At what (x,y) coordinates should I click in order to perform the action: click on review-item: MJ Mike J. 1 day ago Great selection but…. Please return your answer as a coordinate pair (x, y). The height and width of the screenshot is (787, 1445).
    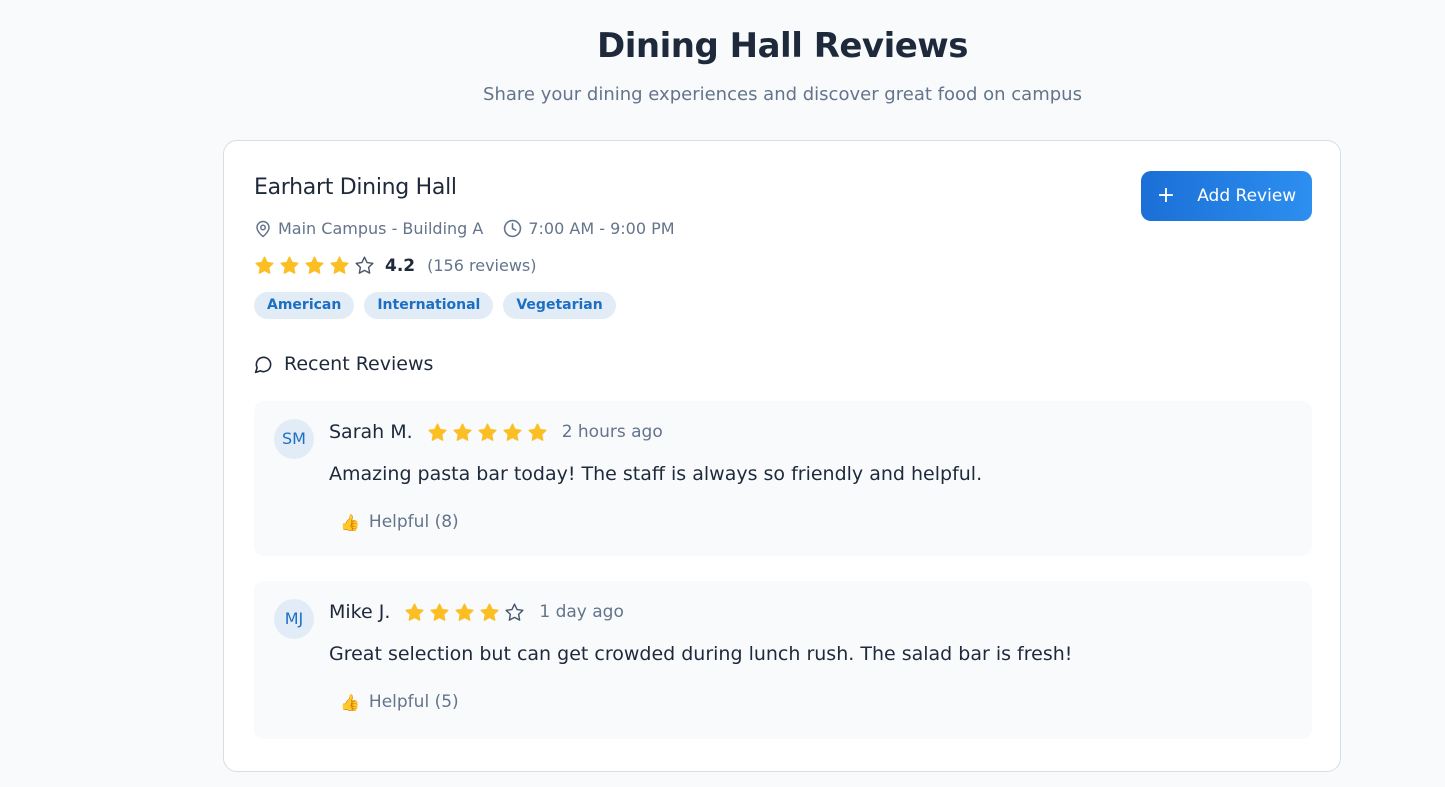
    Looking at the image, I should click on (783, 660).